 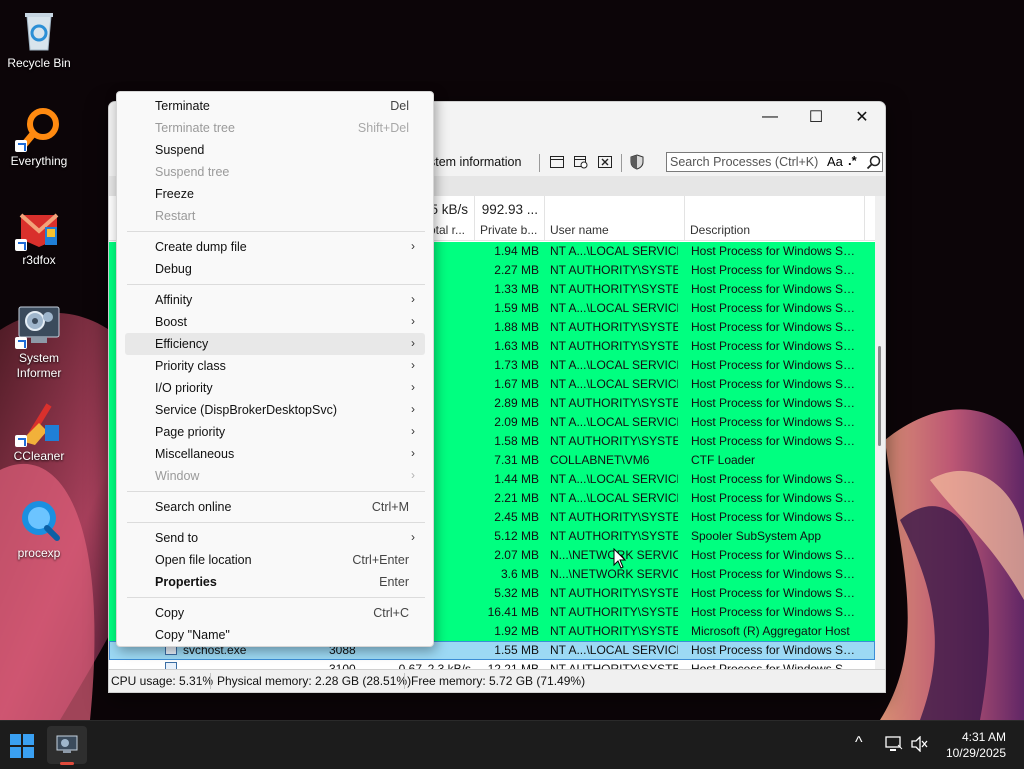 What do you see at coordinates (174, 194) in the screenshot?
I see `menu-item-label: Freeze` at bounding box center [174, 194].